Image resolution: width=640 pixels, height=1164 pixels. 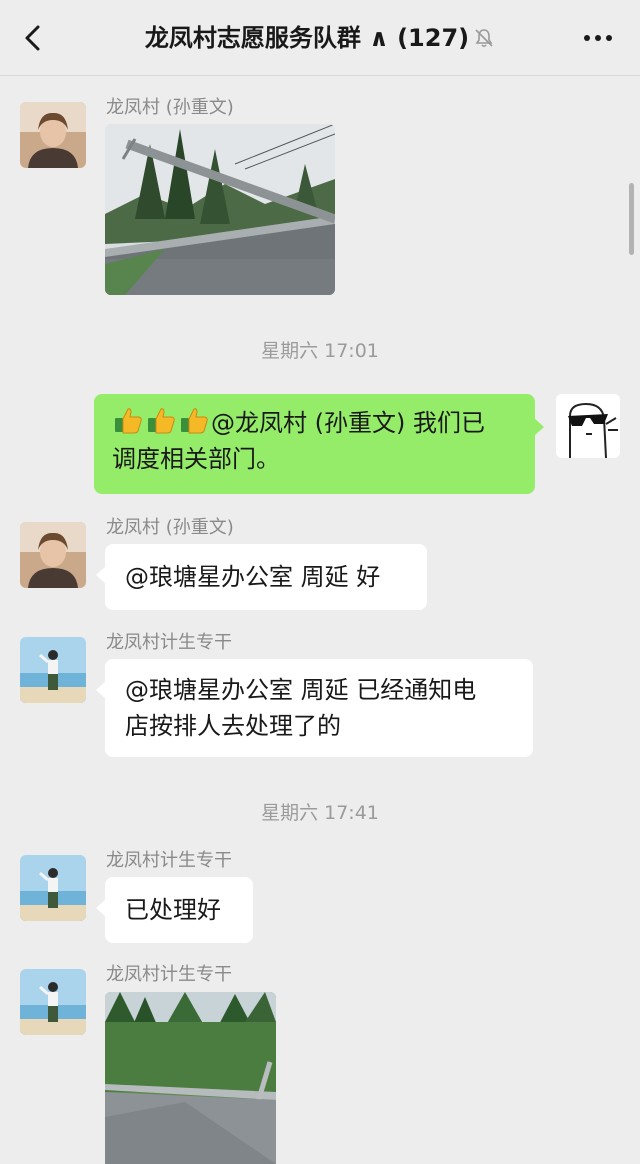 What do you see at coordinates (220, 209) in the screenshot?
I see `fallen-utility-pole-photo` at bounding box center [220, 209].